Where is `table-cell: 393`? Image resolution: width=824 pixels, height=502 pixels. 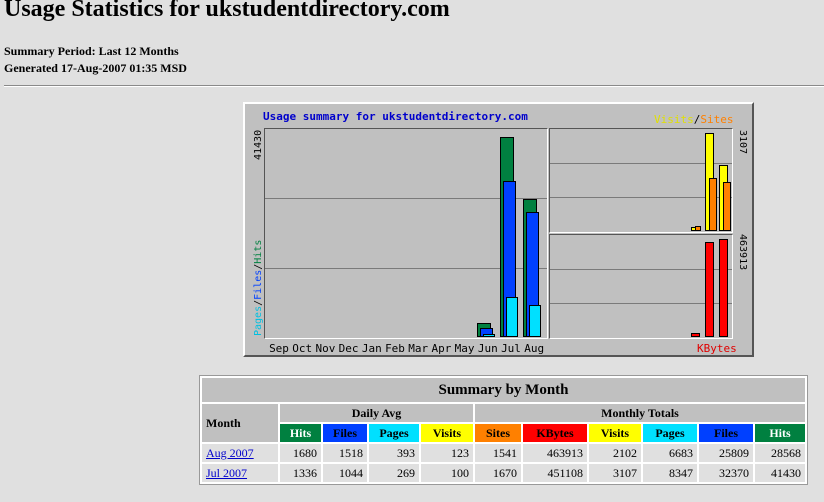
table-cell: 393 is located at coordinates (394, 453).